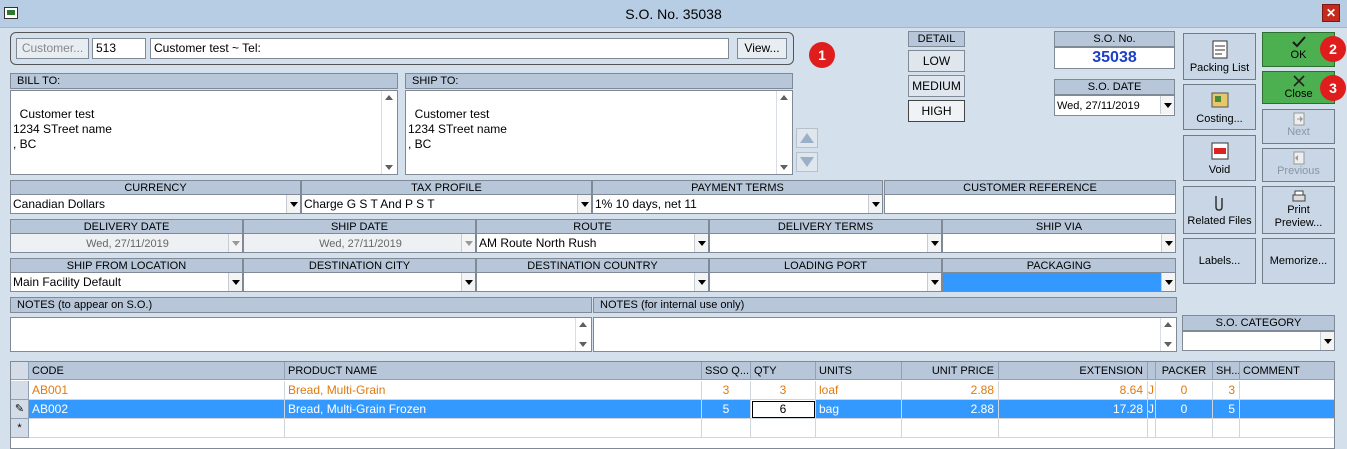 The height and width of the screenshot is (449, 1347). I want to click on edit-pencil-icon: ✎, so click(20, 409).